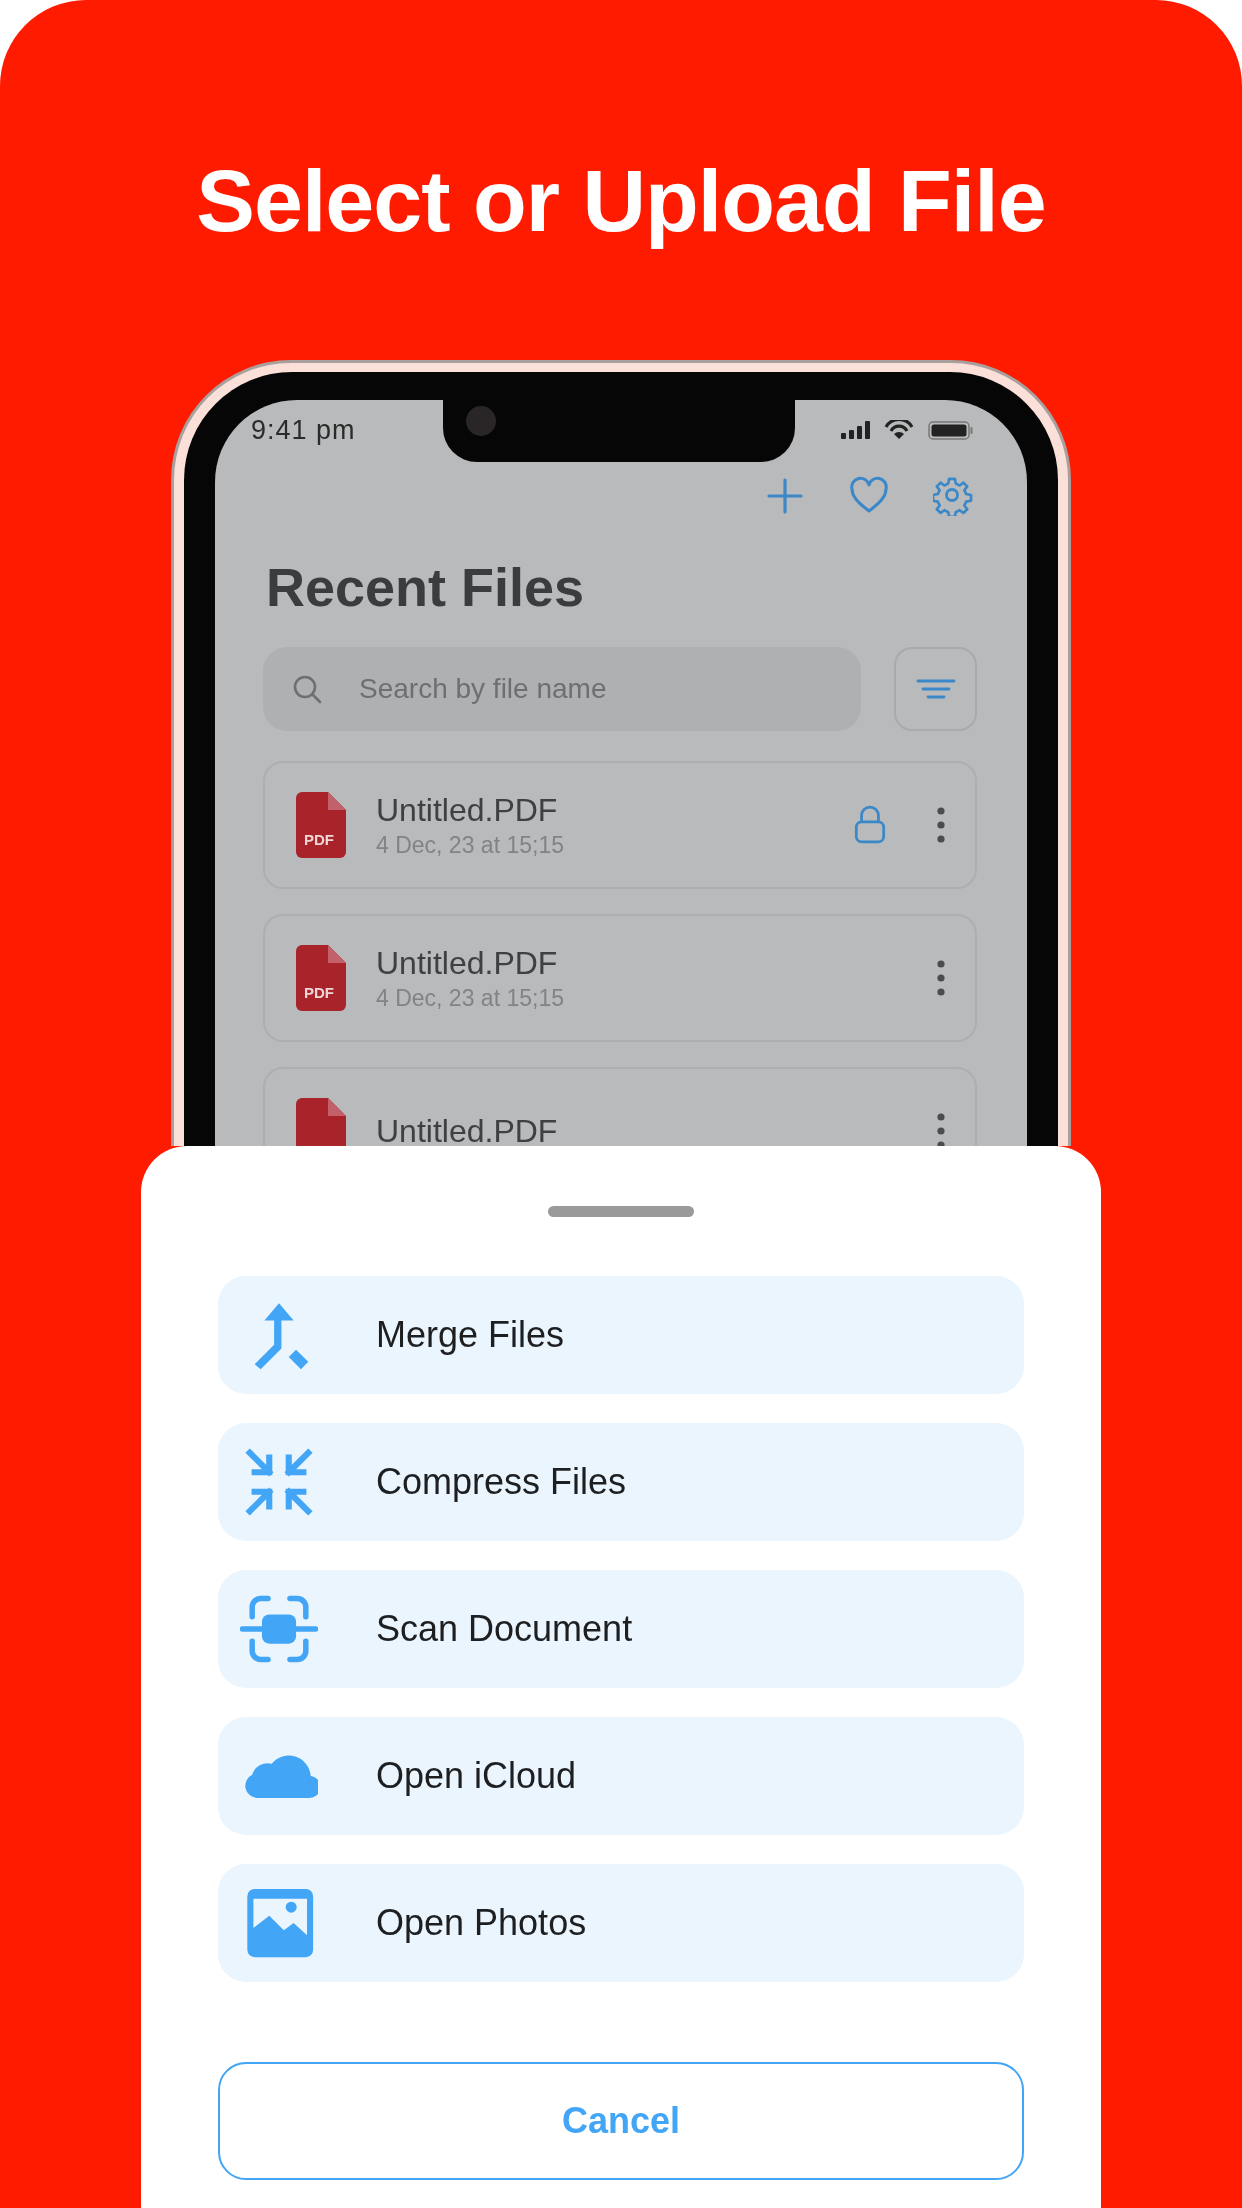 This screenshot has height=2208, width=1242. What do you see at coordinates (426, 587) in the screenshot?
I see `screen-title: Recent Files` at bounding box center [426, 587].